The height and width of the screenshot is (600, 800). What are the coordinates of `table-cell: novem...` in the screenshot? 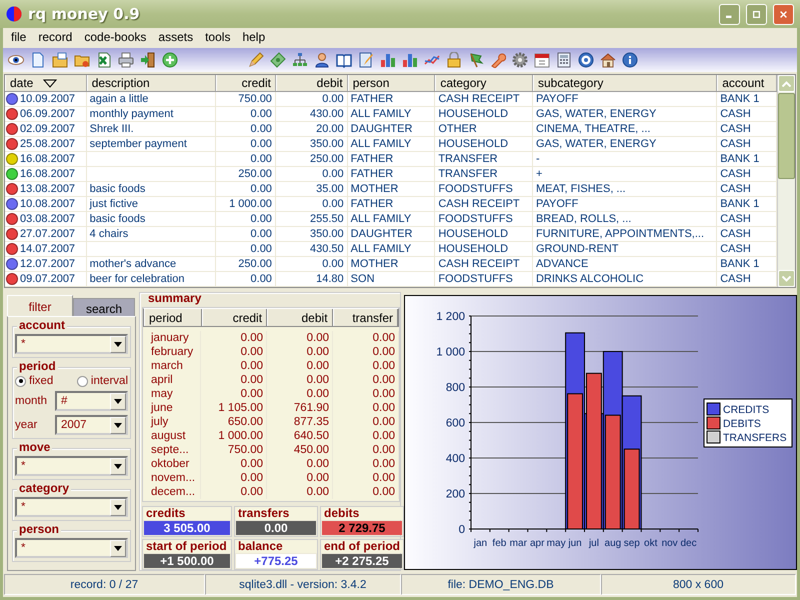 It's located at (172, 478).